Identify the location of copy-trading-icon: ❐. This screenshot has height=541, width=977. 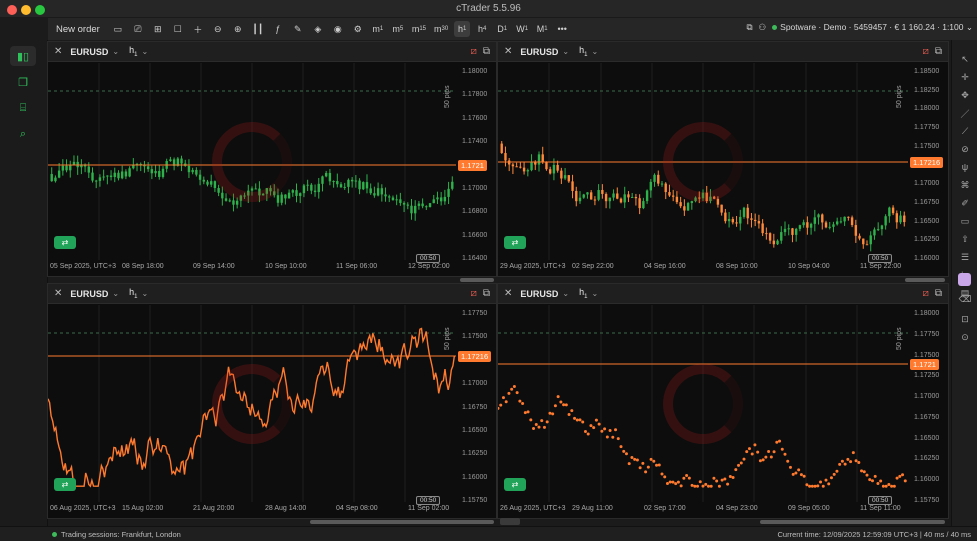
(23, 82).